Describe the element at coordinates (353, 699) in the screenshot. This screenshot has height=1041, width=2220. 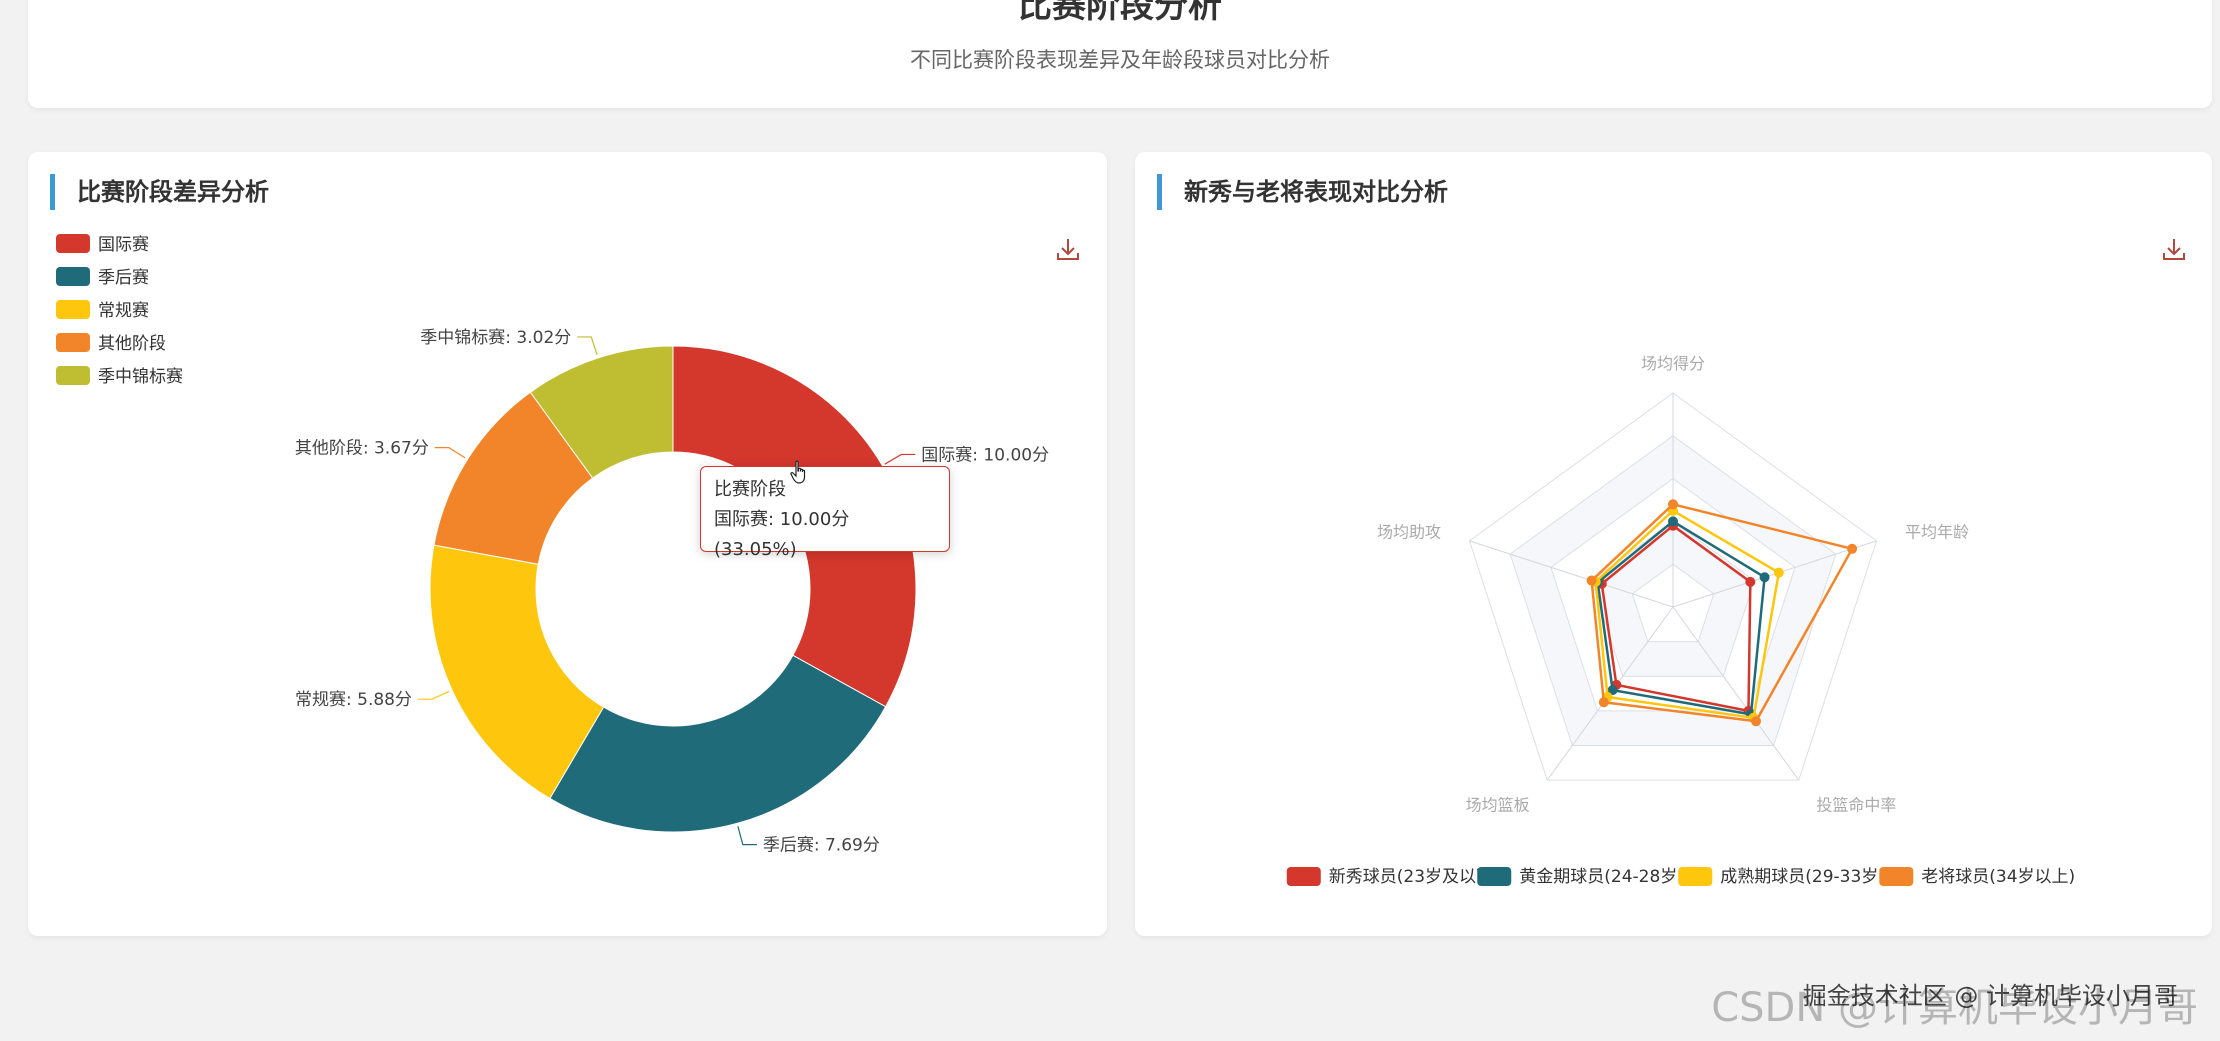
I see `pie-data-label: 常规赛: 5.88分` at that location.